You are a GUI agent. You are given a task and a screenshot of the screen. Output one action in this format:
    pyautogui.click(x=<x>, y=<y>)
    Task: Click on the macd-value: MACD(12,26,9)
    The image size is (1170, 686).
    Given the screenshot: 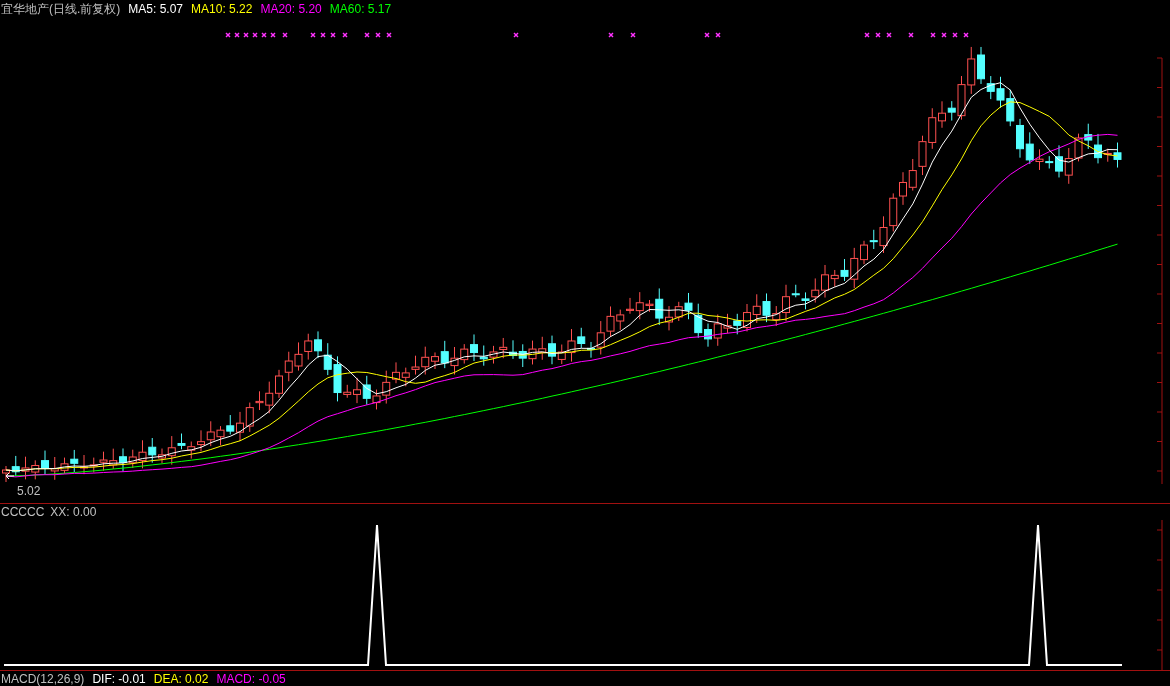 What is the action you would take?
    pyautogui.click(x=43, y=678)
    